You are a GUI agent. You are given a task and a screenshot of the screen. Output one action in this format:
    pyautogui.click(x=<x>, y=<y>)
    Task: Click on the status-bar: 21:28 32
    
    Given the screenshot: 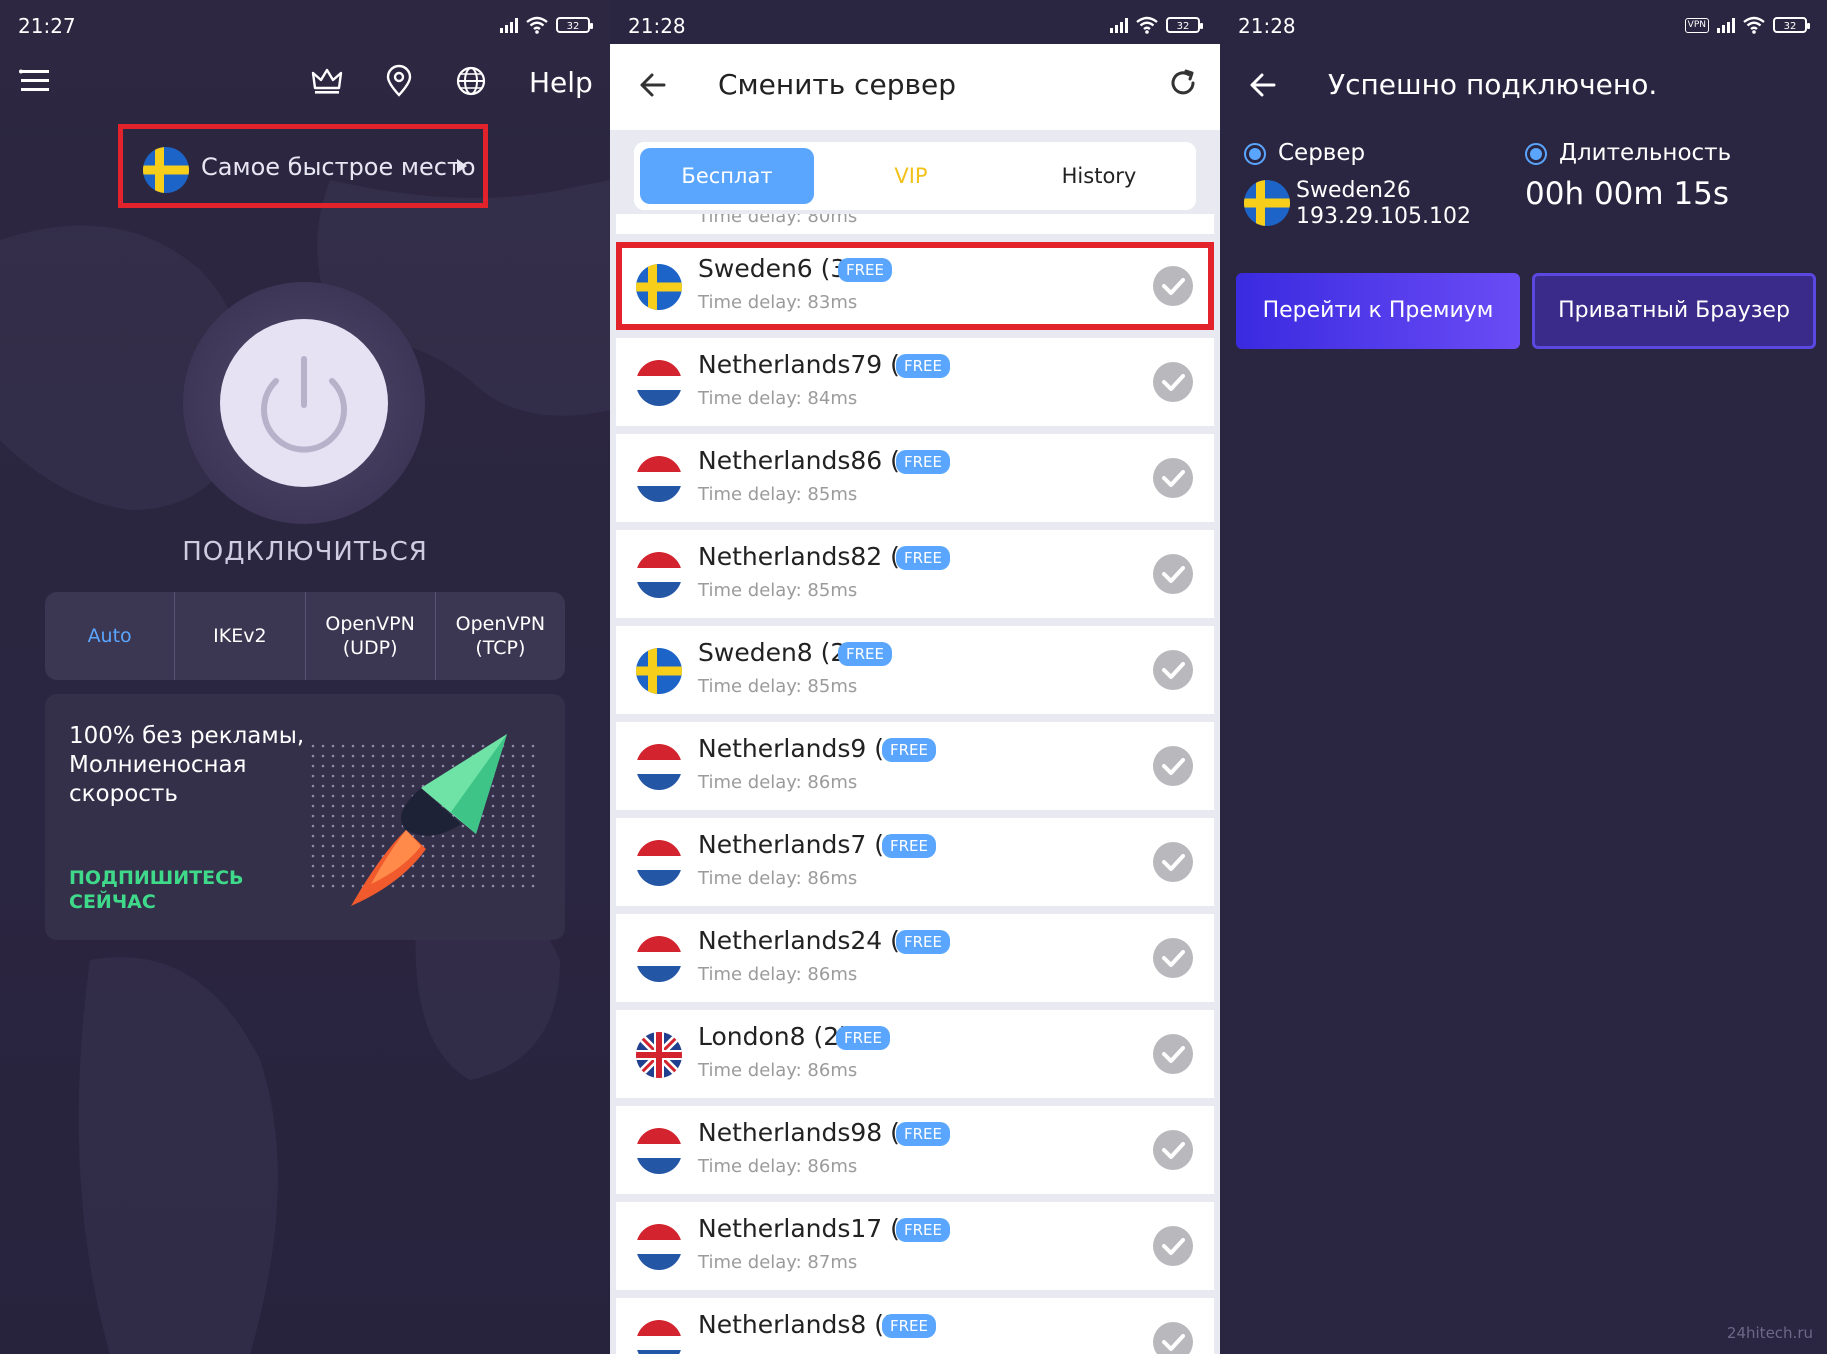 What is the action you would take?
    pyautogui.click(x=915, y=22)
    